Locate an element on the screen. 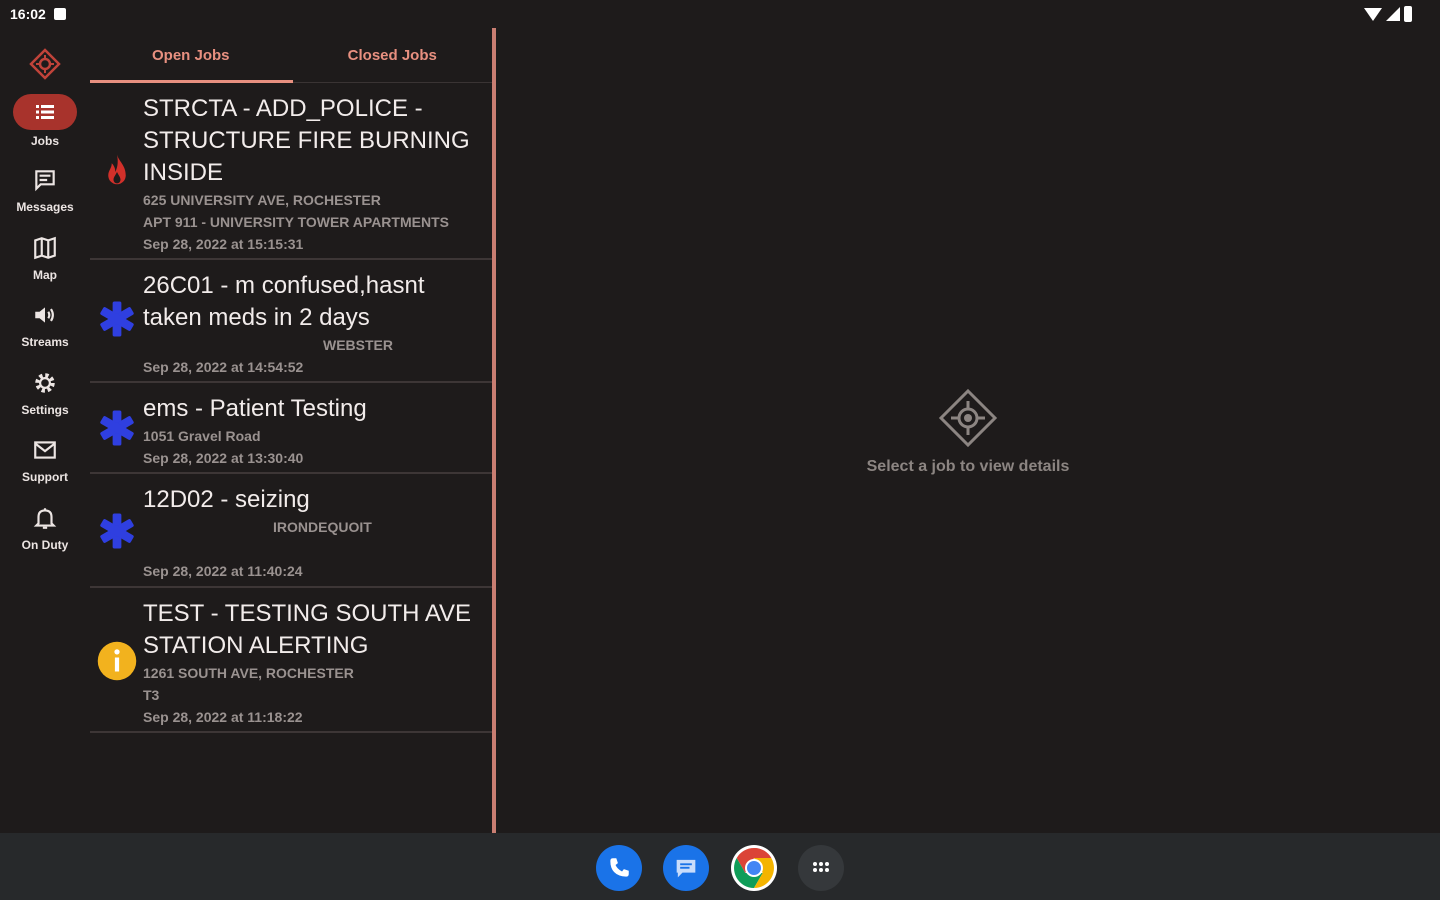 The height and width of the screenshot is (900, 1440). rail-item-messages: Messages is located at coordinates (45, 189).